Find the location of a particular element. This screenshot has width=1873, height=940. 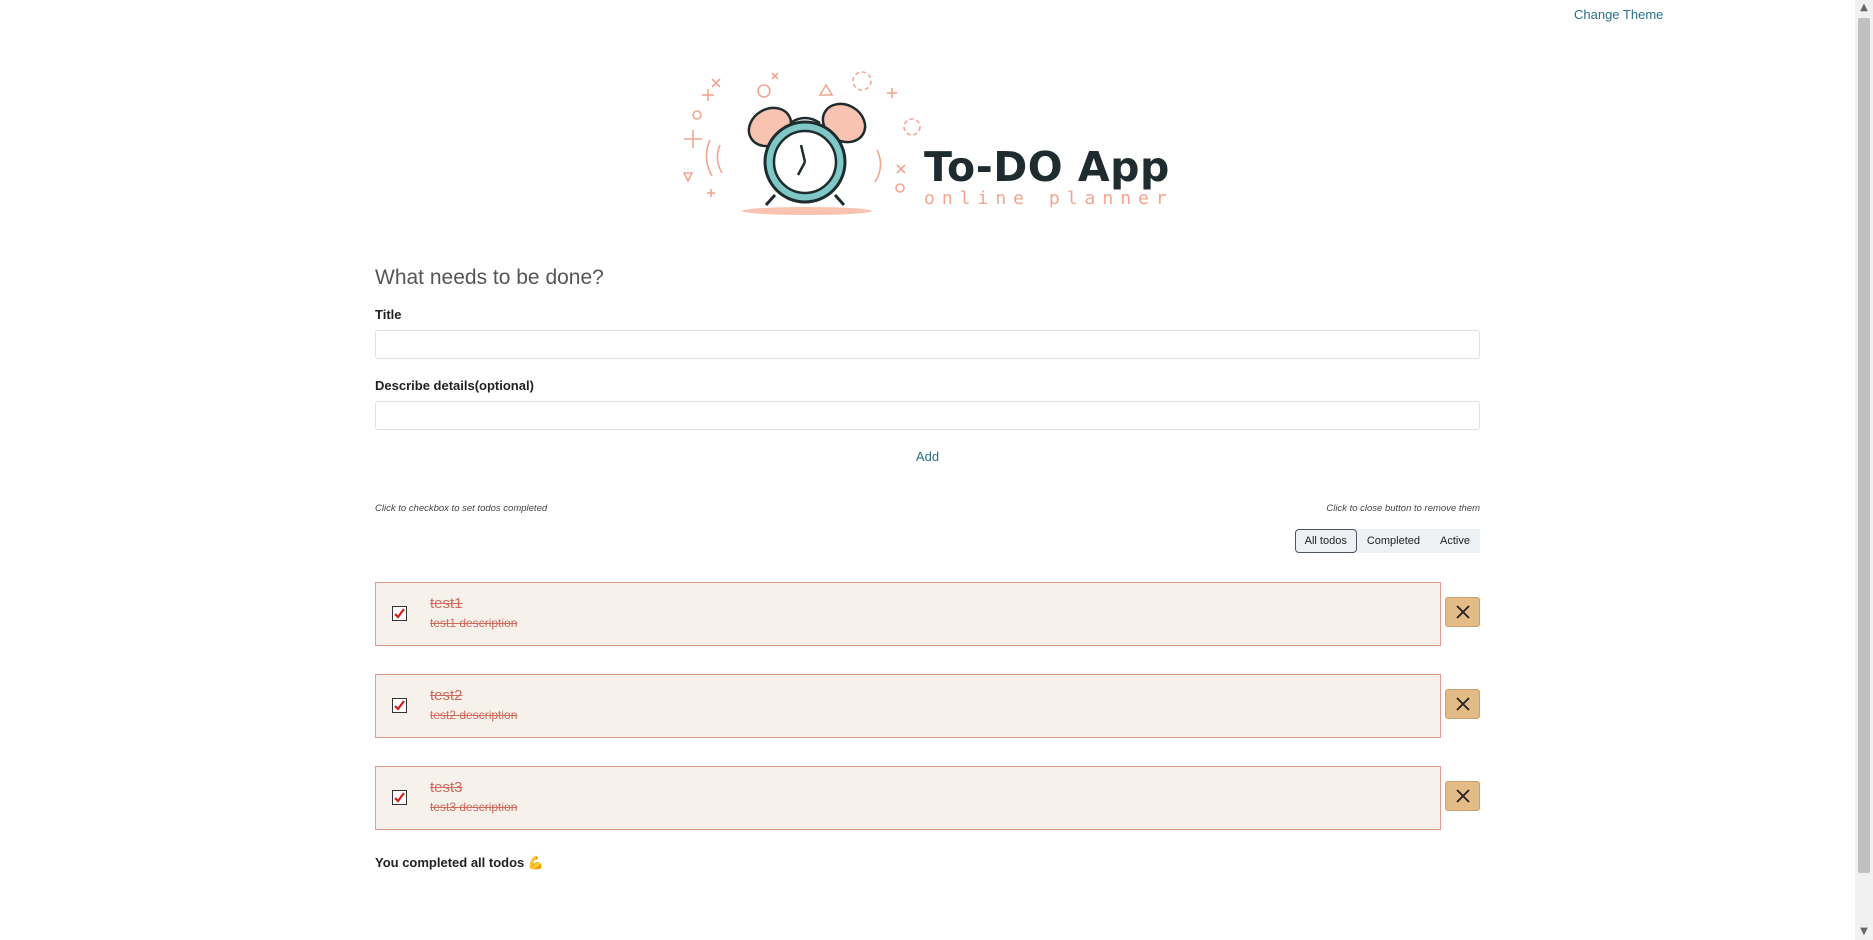

alarm-clock-logo is located at coordinates (801, 143).